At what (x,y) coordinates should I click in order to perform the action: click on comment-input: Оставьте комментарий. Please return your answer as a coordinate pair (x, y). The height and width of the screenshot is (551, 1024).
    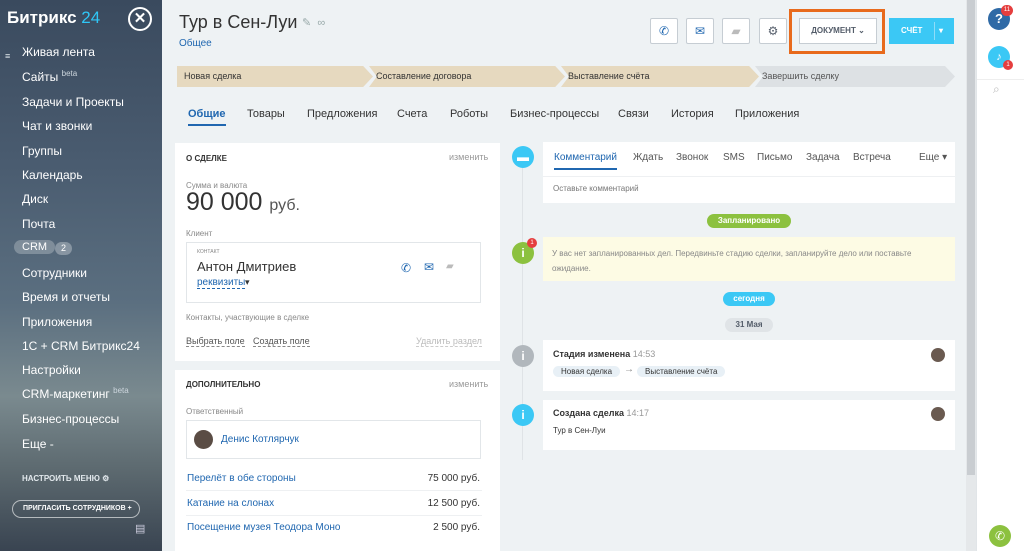
    Looking at the image, I should click on (596, 188).